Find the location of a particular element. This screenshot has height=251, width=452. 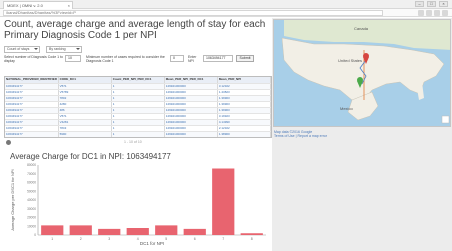

y-tick-label: 20000 is located at coordinates (31, 218).